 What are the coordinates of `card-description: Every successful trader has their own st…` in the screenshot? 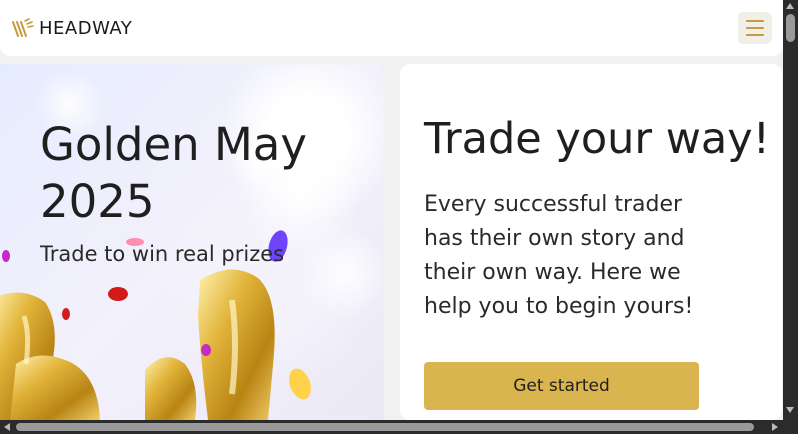 It's located at (559, 255).